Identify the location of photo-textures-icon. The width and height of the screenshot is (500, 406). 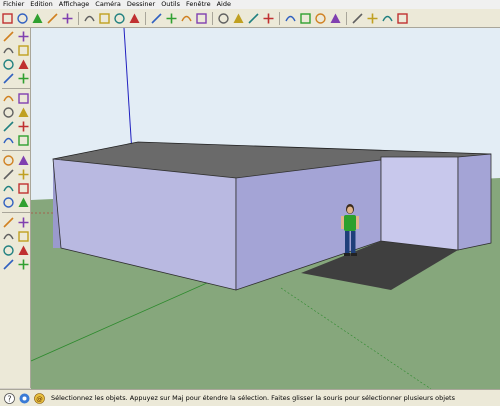
(335, 18).